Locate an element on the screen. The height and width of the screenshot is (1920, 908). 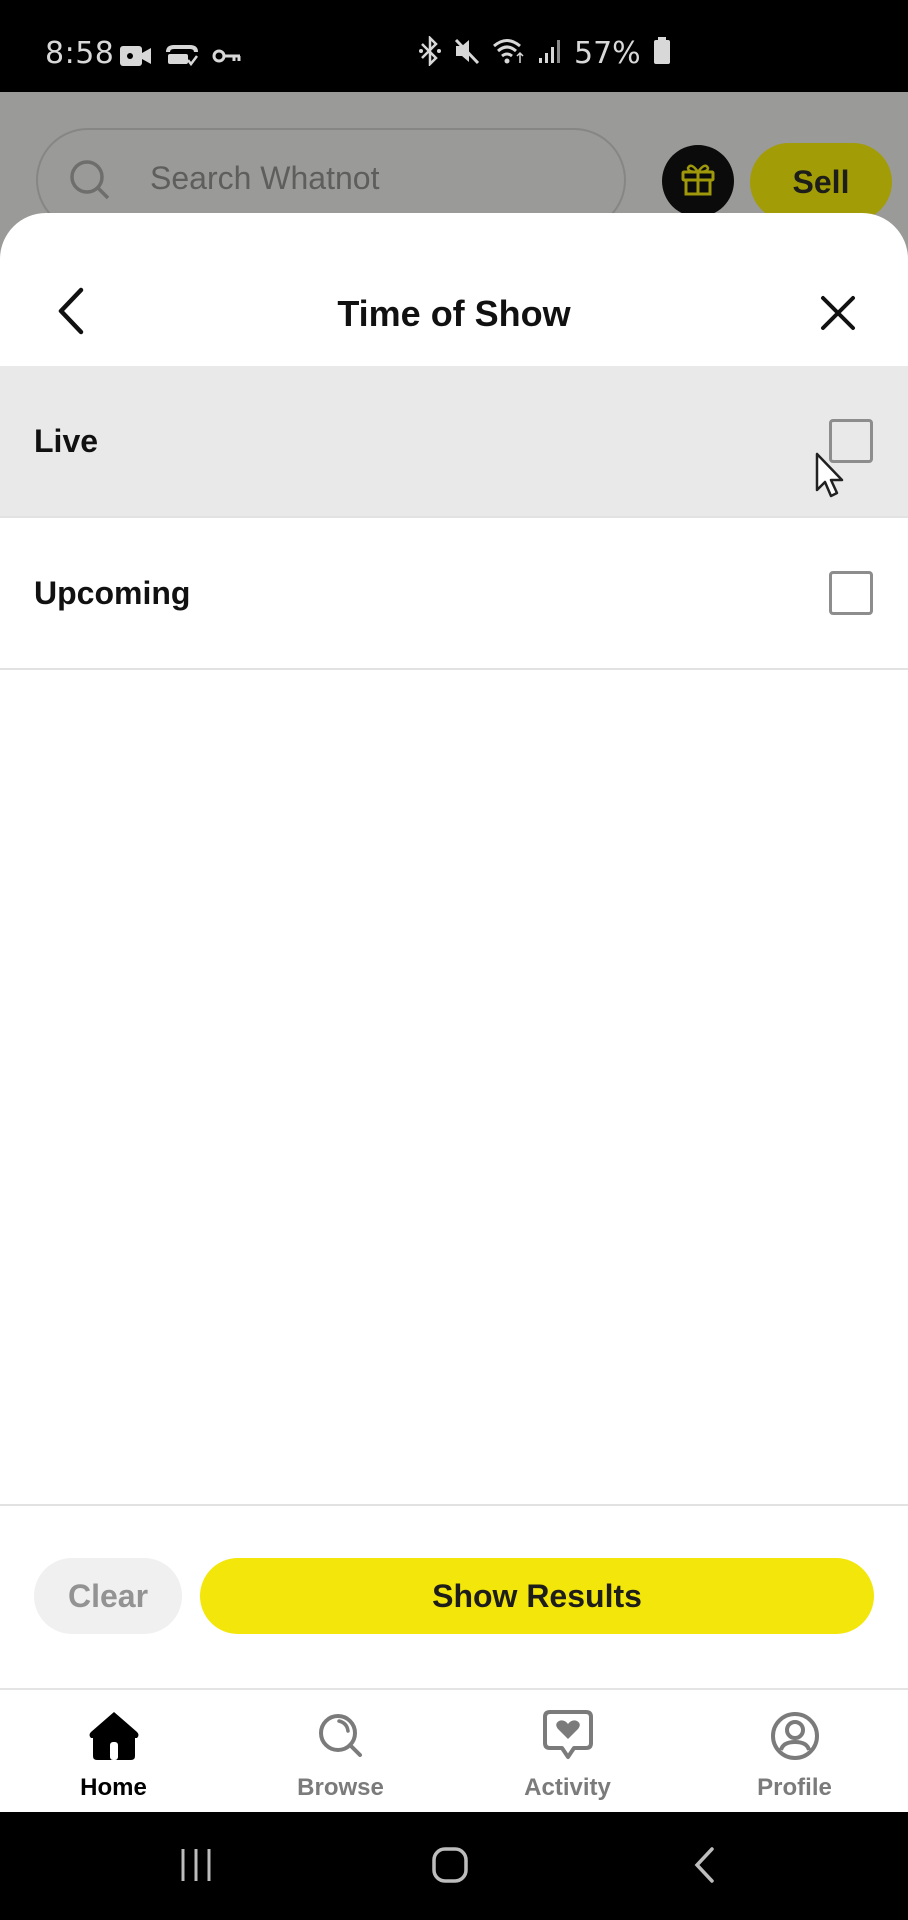
vpn-key-icon is located at coordinates (227, 58).